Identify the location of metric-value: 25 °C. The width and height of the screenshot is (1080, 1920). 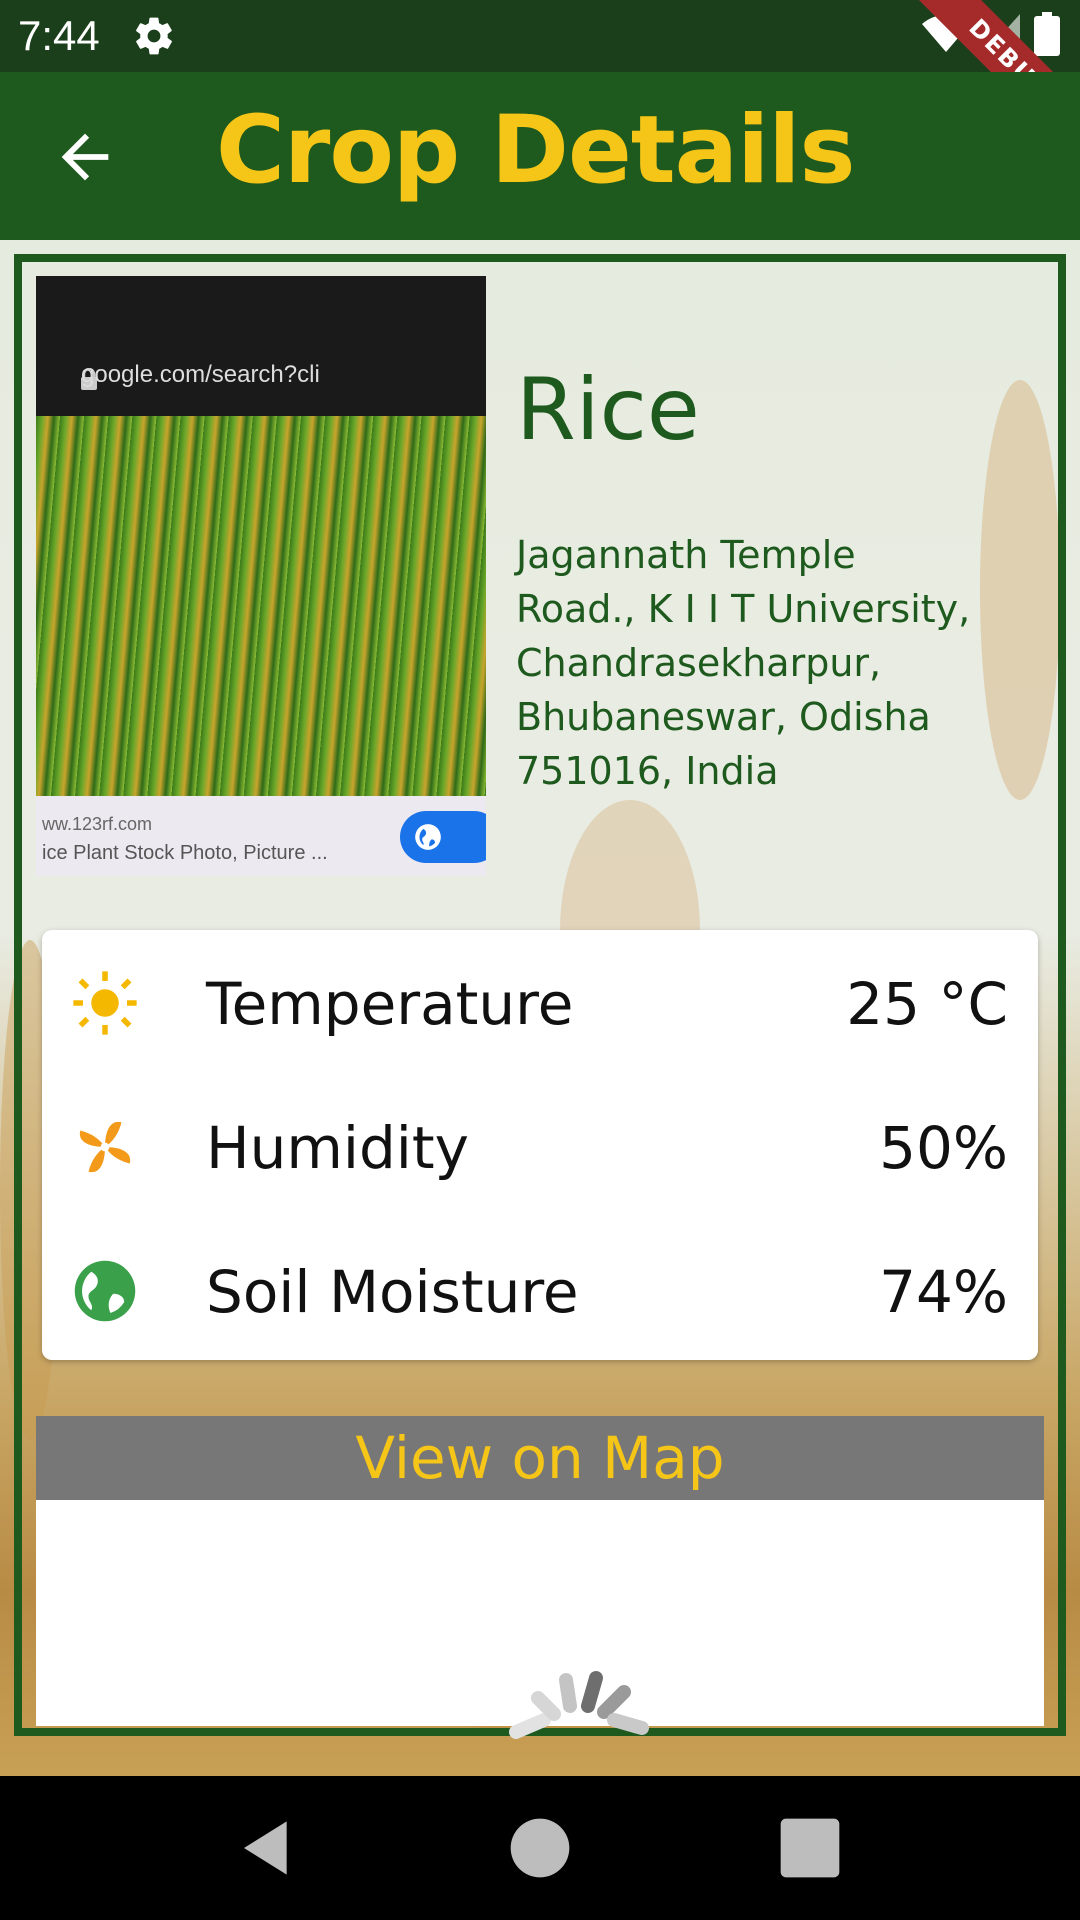
(927, 1004).